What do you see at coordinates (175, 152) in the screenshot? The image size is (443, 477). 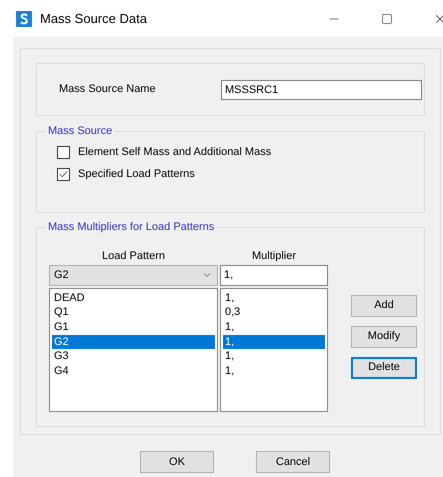 I see `checkbox-label: Element Self Mass and Additional Mass` at bounding box center [175, 152].